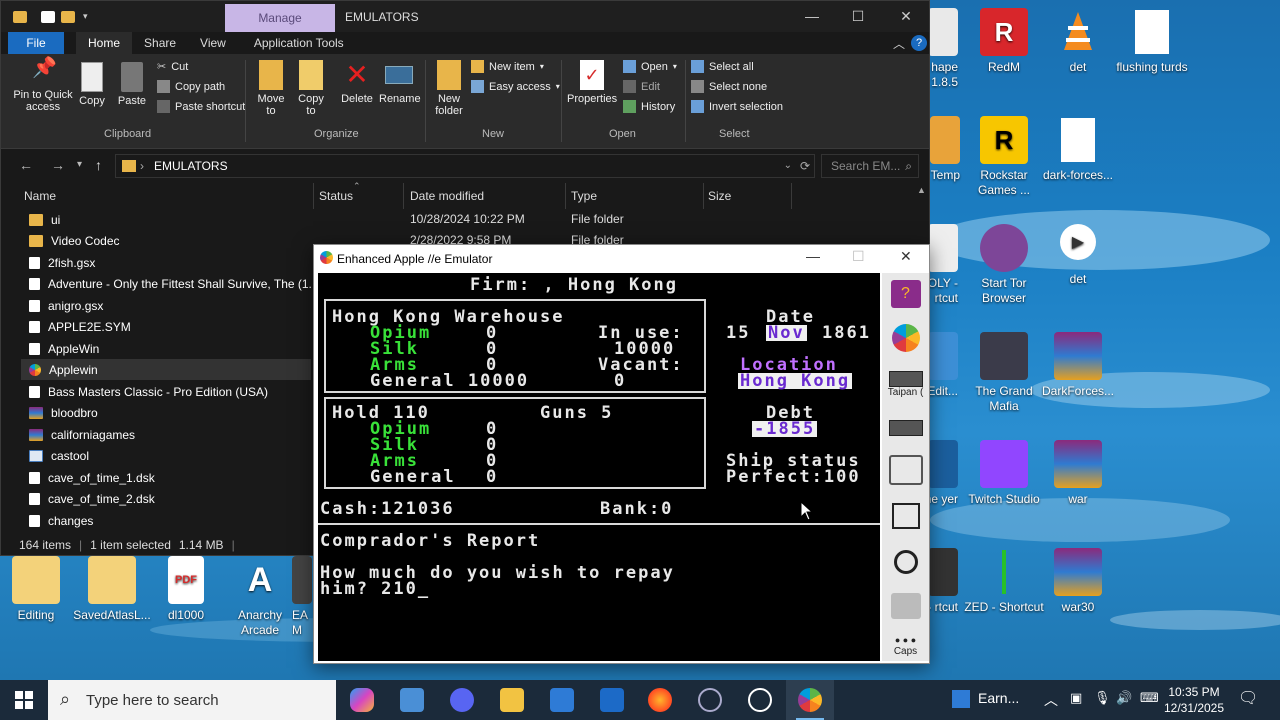  Describe the element at coordinates (905, 384) in the screenshot. I see `drive-1-icon: Taipan (` at that location.